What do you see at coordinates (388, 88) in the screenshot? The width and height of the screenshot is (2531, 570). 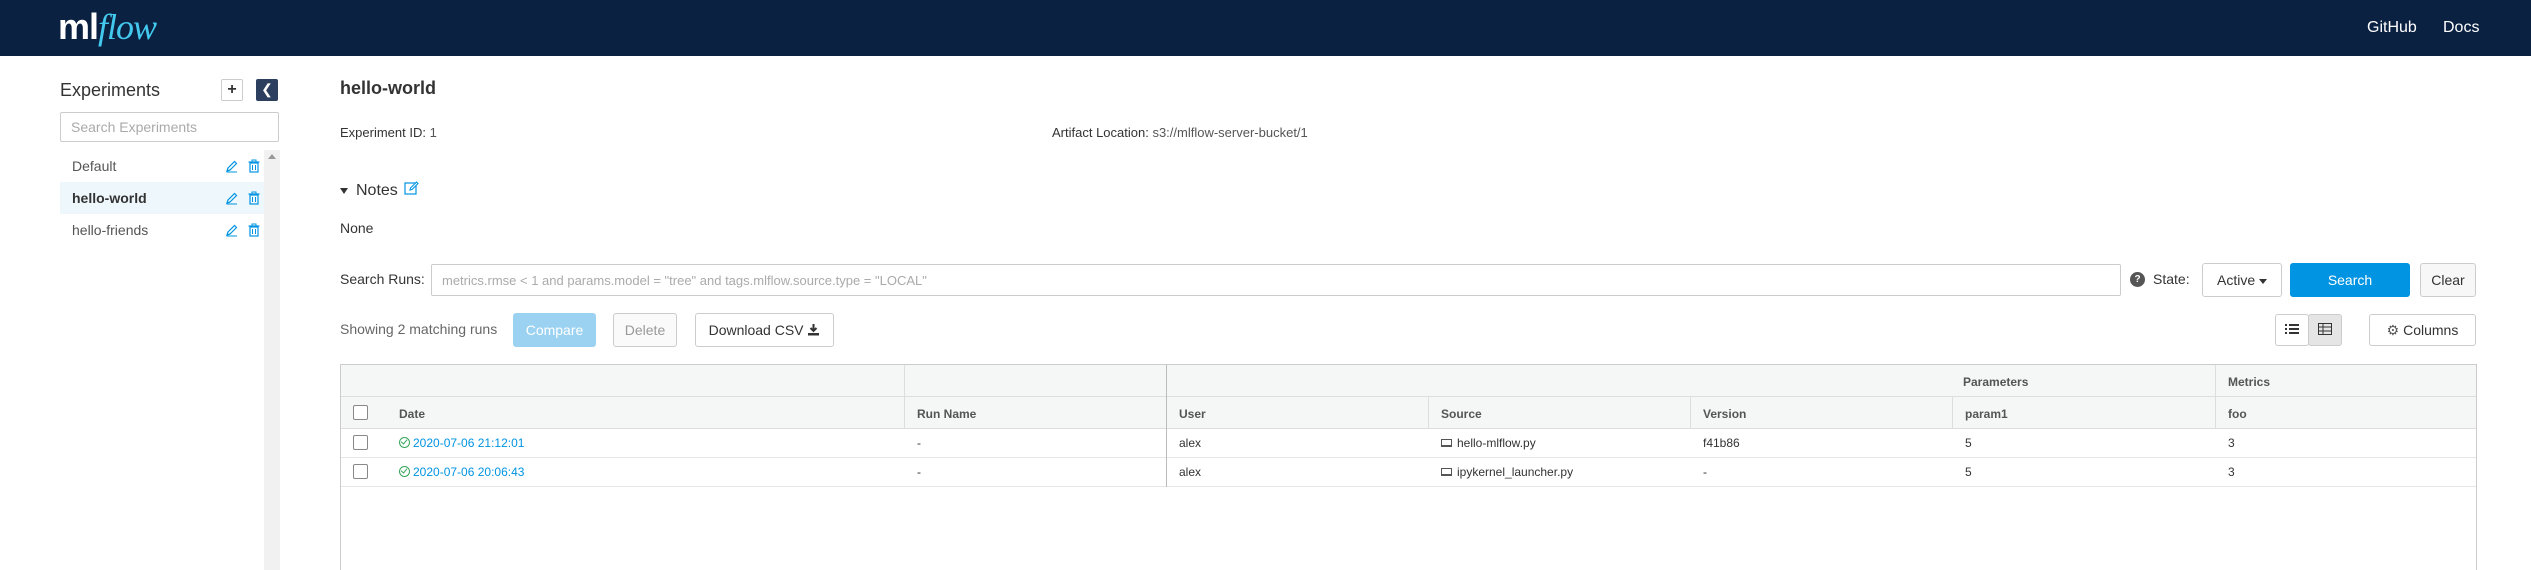 I see `experiment-title: hello-world` at bounding box center [388, 88].